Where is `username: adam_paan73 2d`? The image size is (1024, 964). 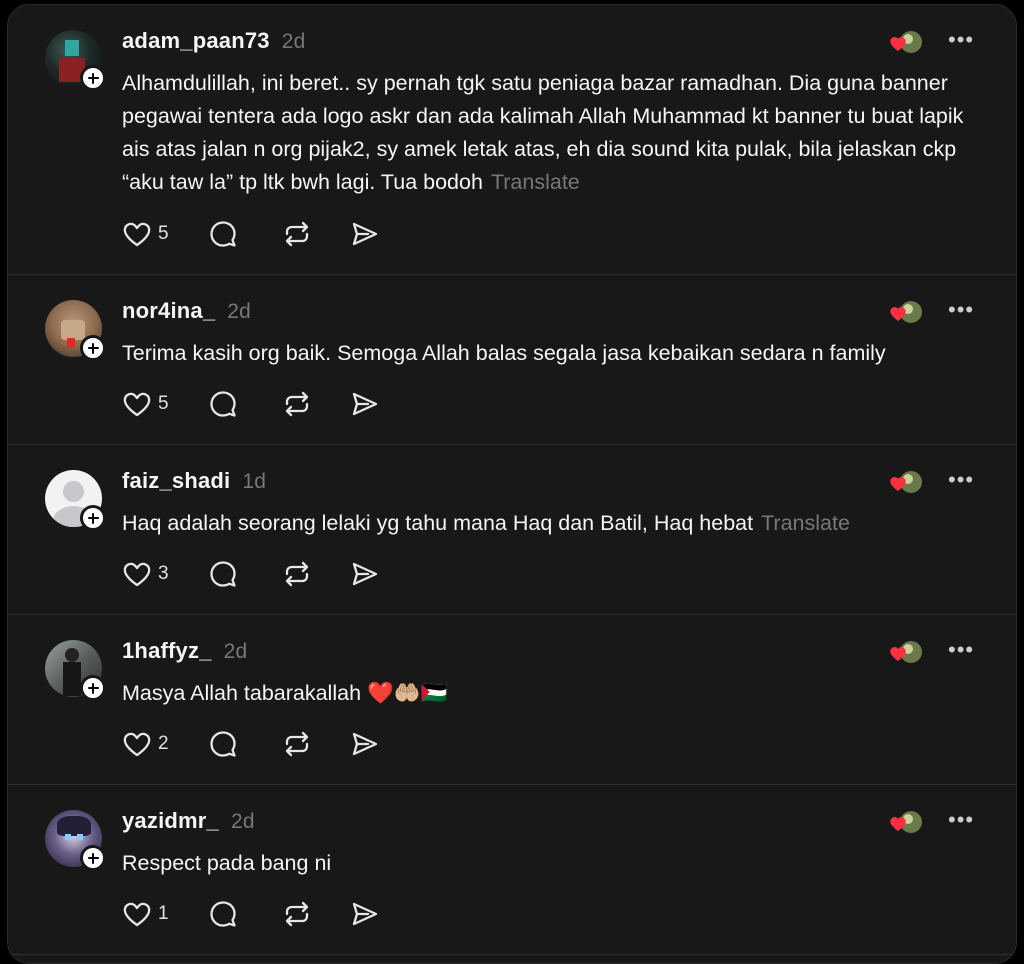
username: adam_paan73 2d is located at coordinates (214, 41).